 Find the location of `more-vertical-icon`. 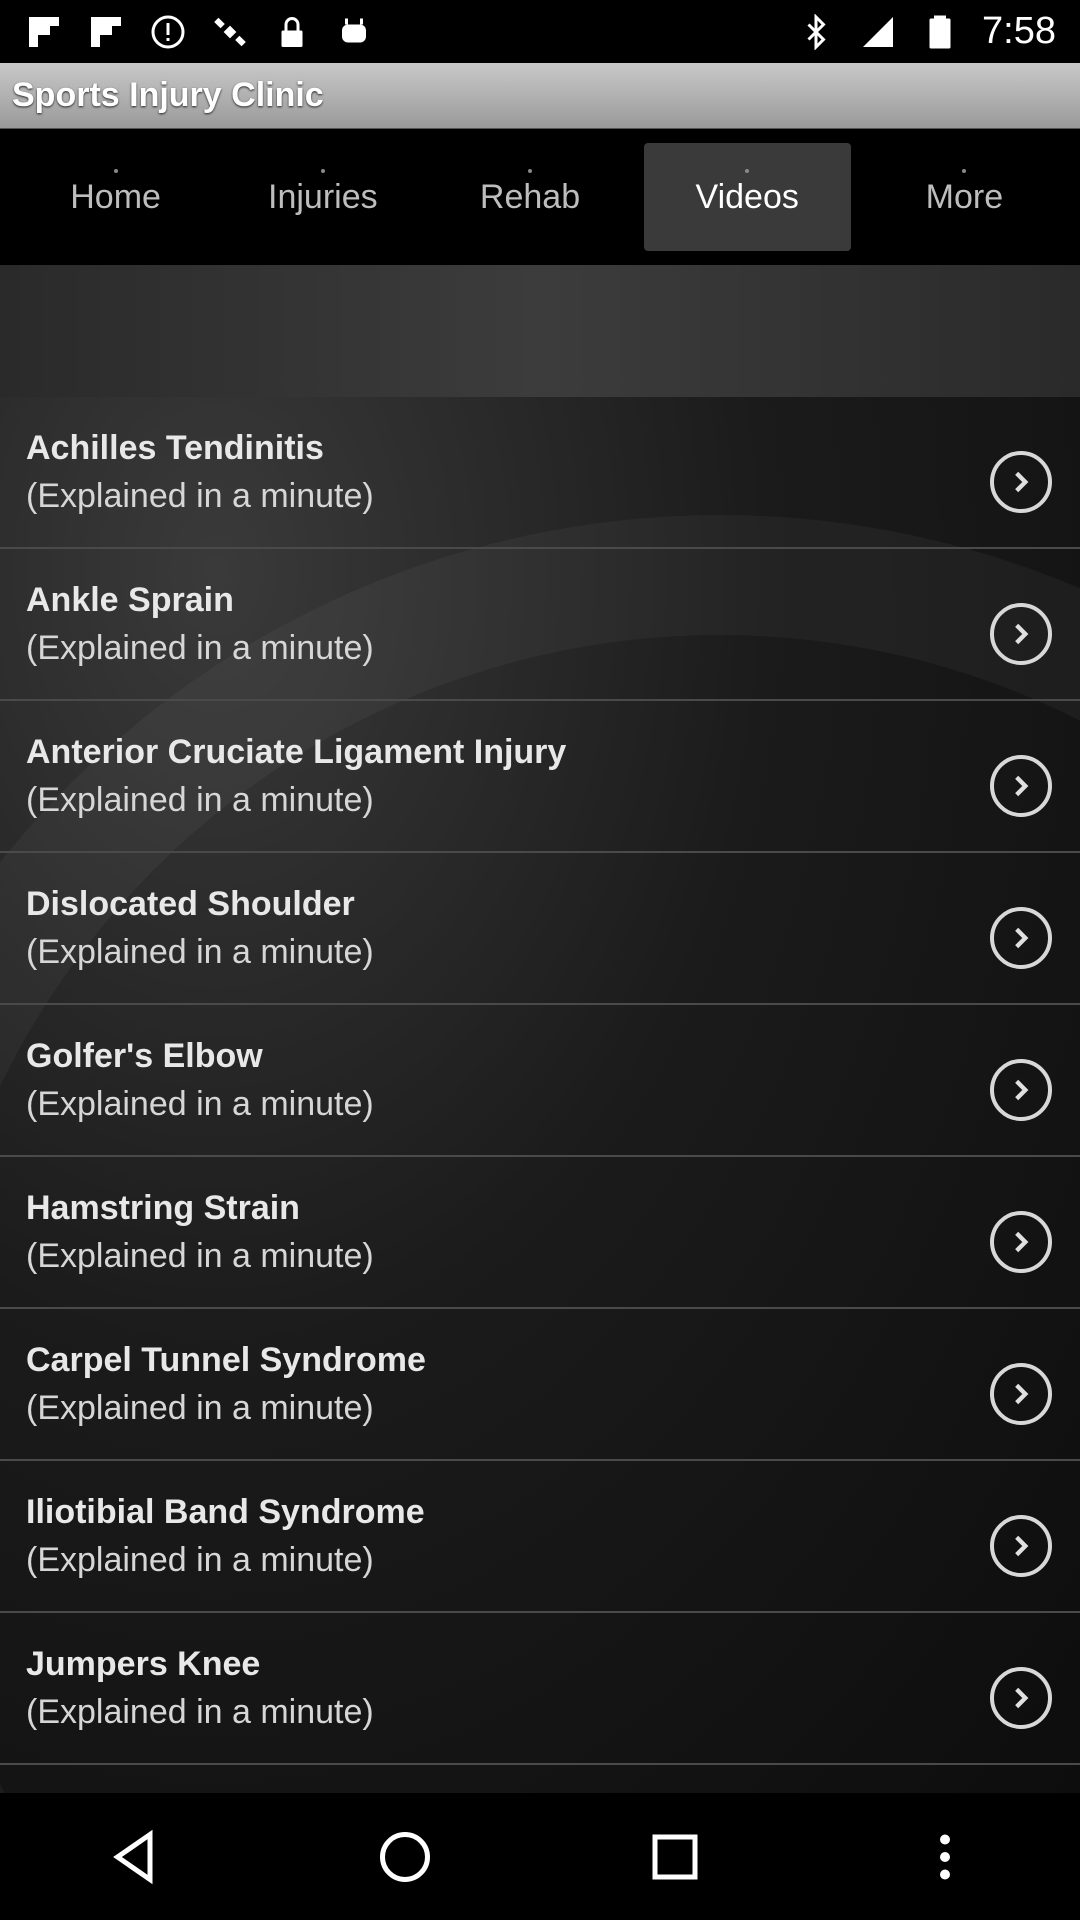

more-vertical-icon is located at coordinates (945, 1856).